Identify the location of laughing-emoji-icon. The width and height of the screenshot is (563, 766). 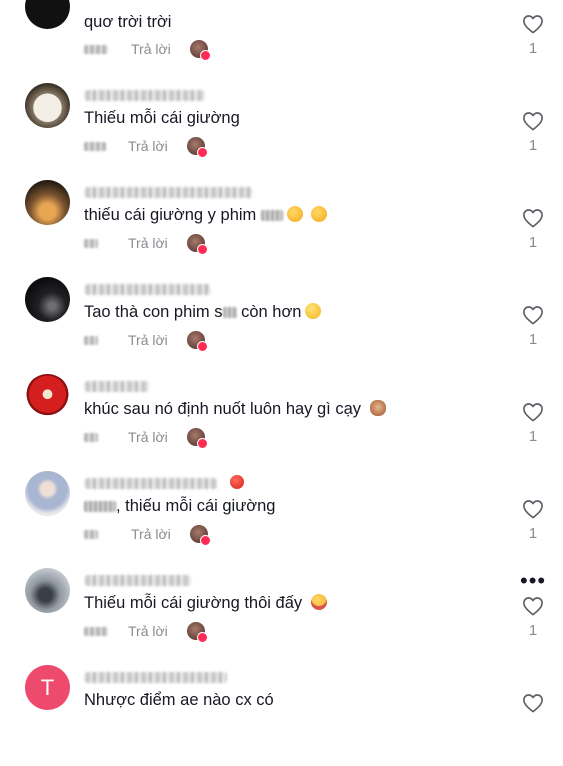
(318, 602).